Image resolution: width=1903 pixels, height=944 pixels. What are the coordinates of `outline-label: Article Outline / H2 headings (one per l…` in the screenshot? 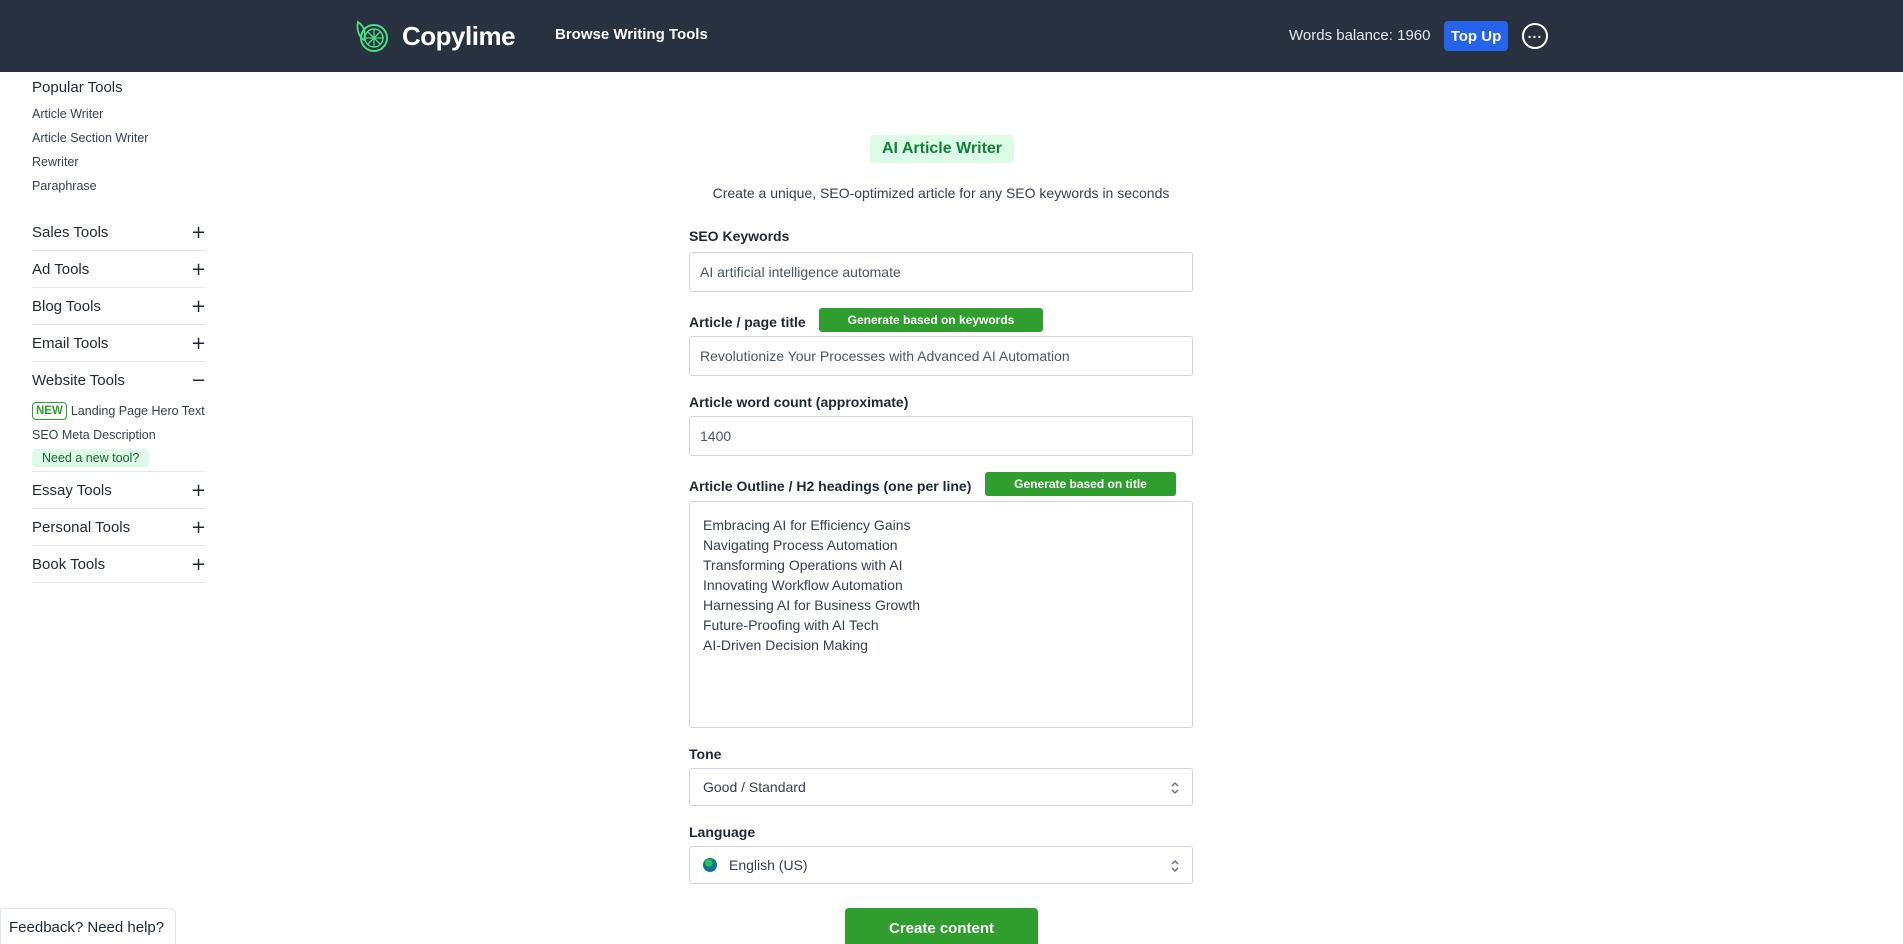 It's located at (830, 486).